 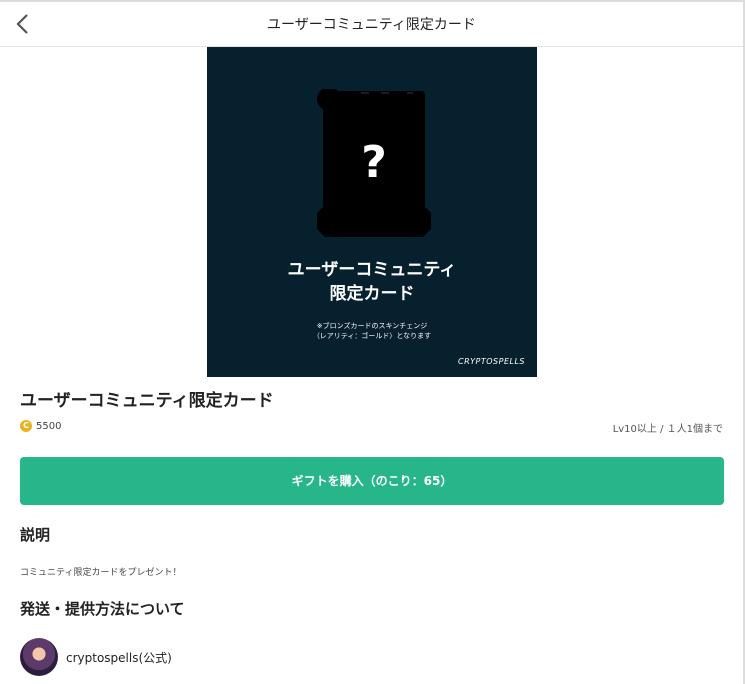 I want to click on page-title: ユーザーコミュニティ限定カード, so click(x=371, y=25).